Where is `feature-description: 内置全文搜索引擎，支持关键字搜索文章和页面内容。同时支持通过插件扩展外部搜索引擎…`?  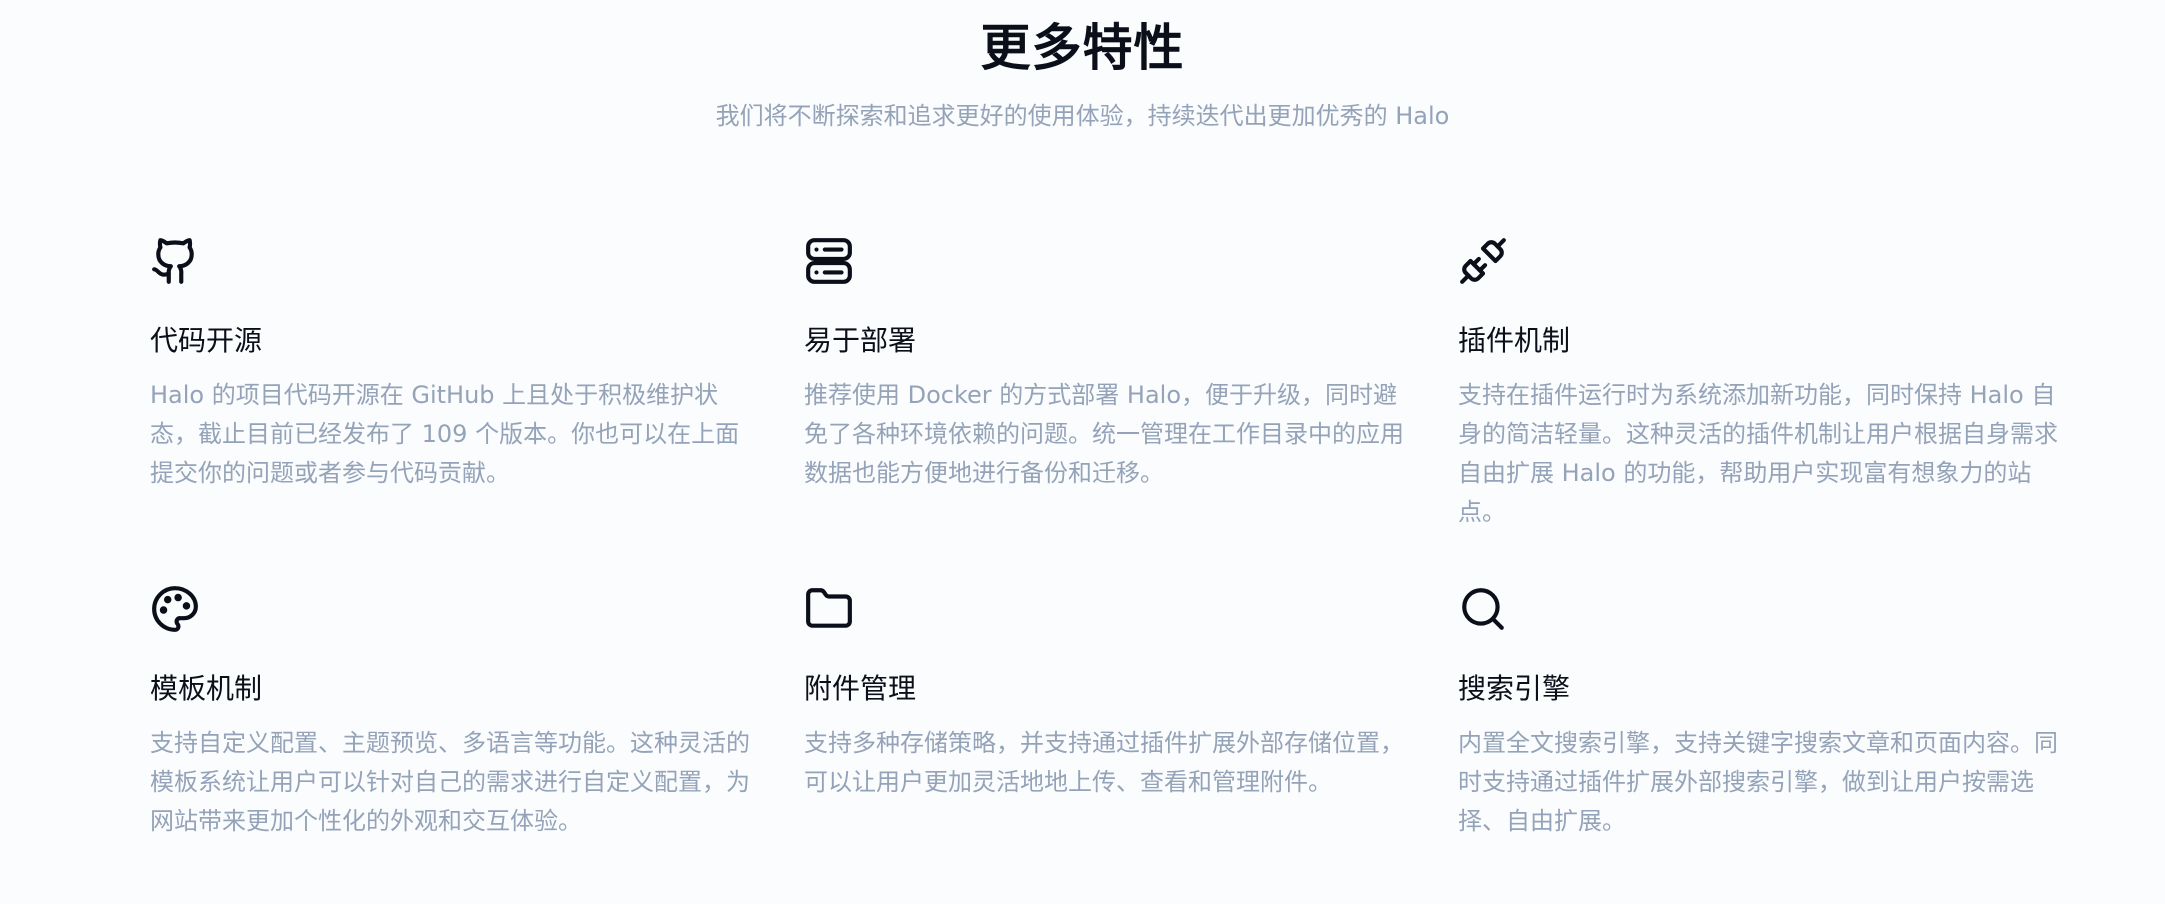
feature-description: 内置全文搜索引擎，支持关键字搜索文章和页面内容。同时支持通过插件扩展外部搜索引擎… is located at coordinates (1758, 782).